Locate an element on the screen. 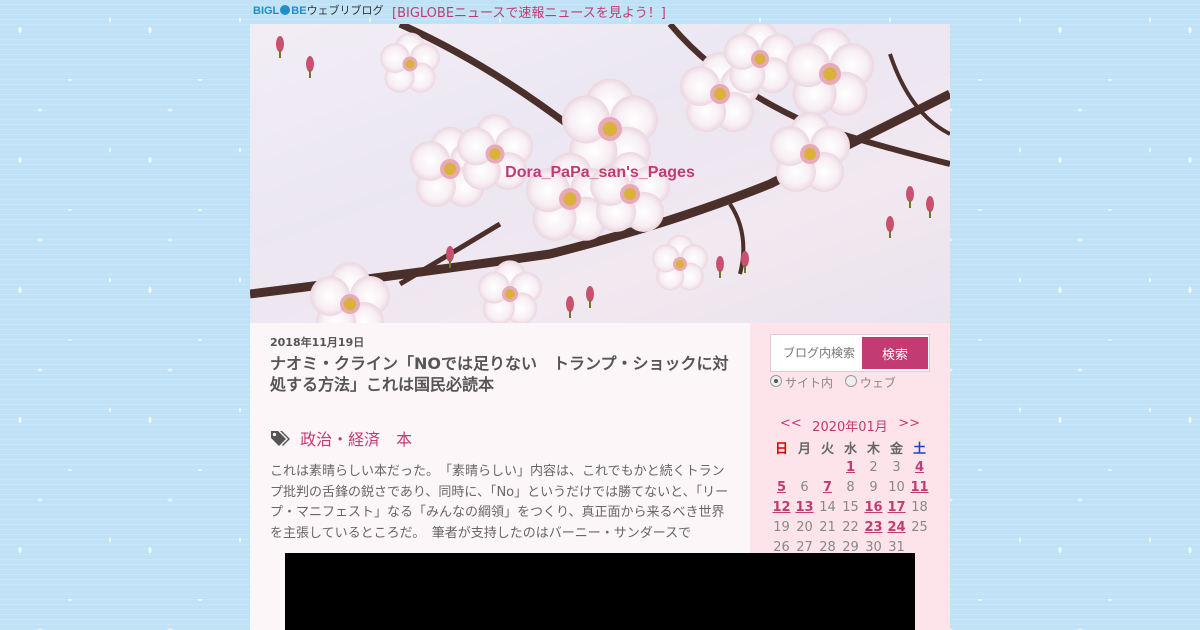  calendar-day-cell: 22 is located at coordinates (850, 527).